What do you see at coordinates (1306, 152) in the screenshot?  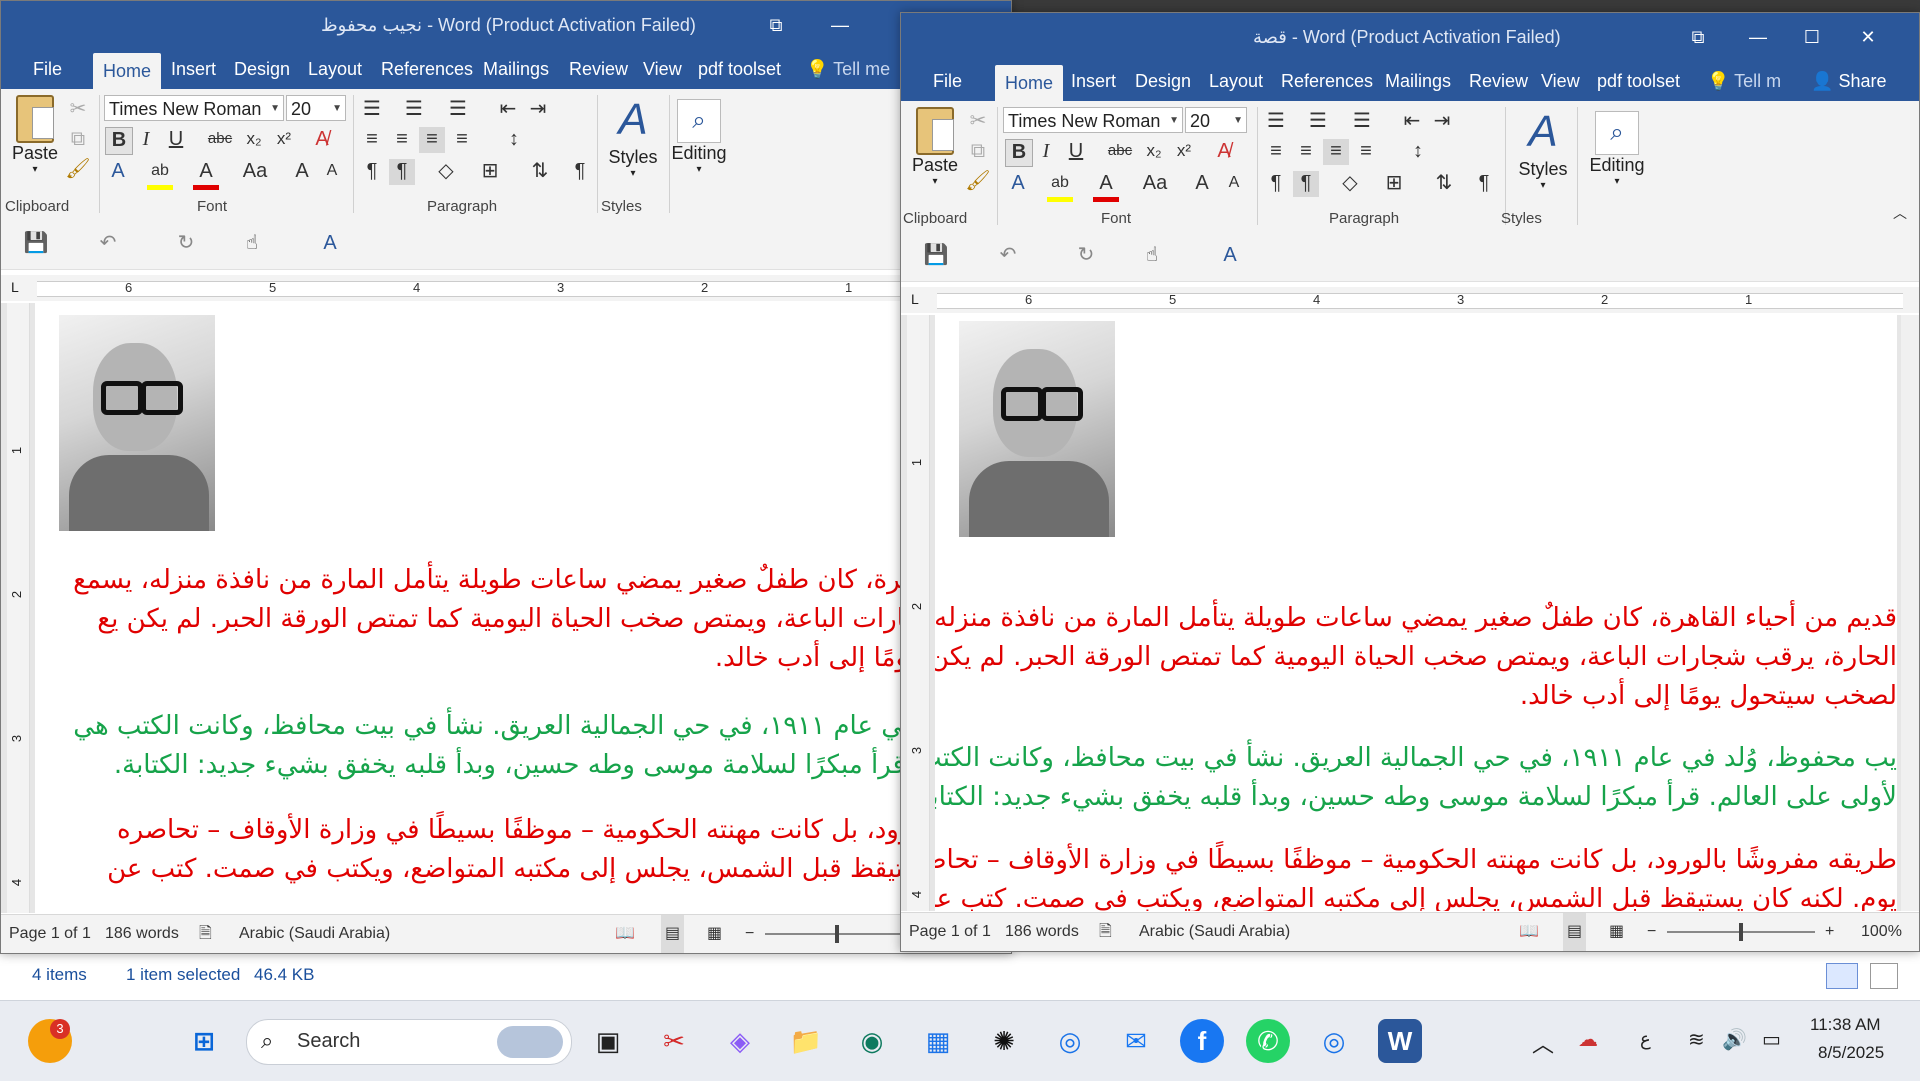 I see `align-center-icon: ≡` at bounding box center [1306, 152].